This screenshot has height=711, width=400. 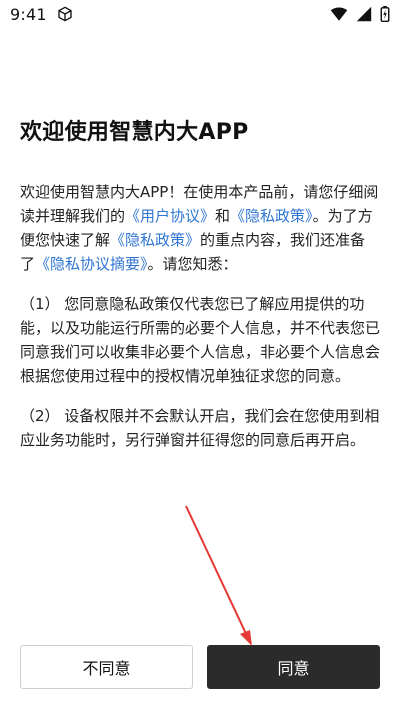 I want to click on intro-text-and: 和, so click(x=223, y=216).